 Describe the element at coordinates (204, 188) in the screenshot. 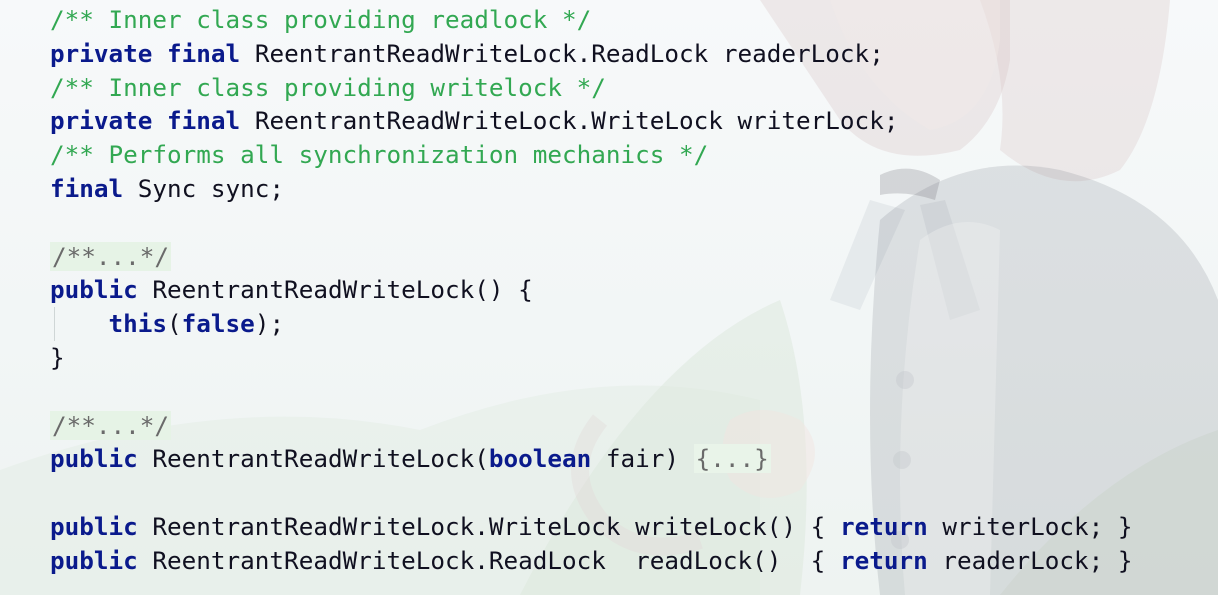

I see `code-token: Sync sync;` at that location.